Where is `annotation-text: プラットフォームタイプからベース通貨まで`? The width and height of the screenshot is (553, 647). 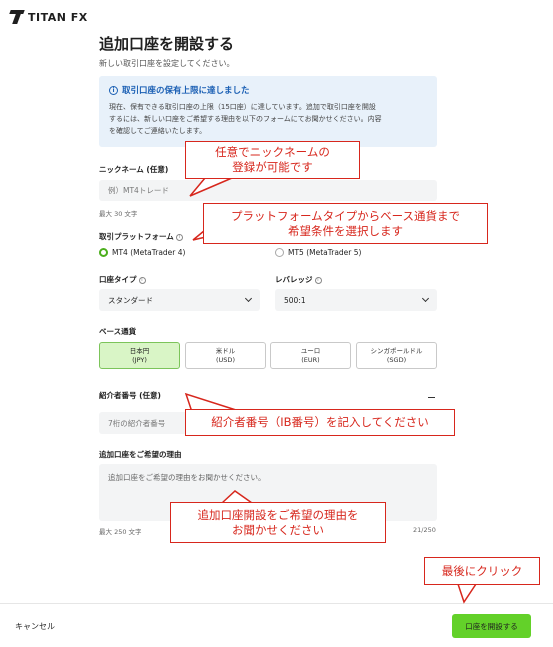 annotation-text: プラットフォームタイプからベース通貨まで is located at coordinates (345, 215).